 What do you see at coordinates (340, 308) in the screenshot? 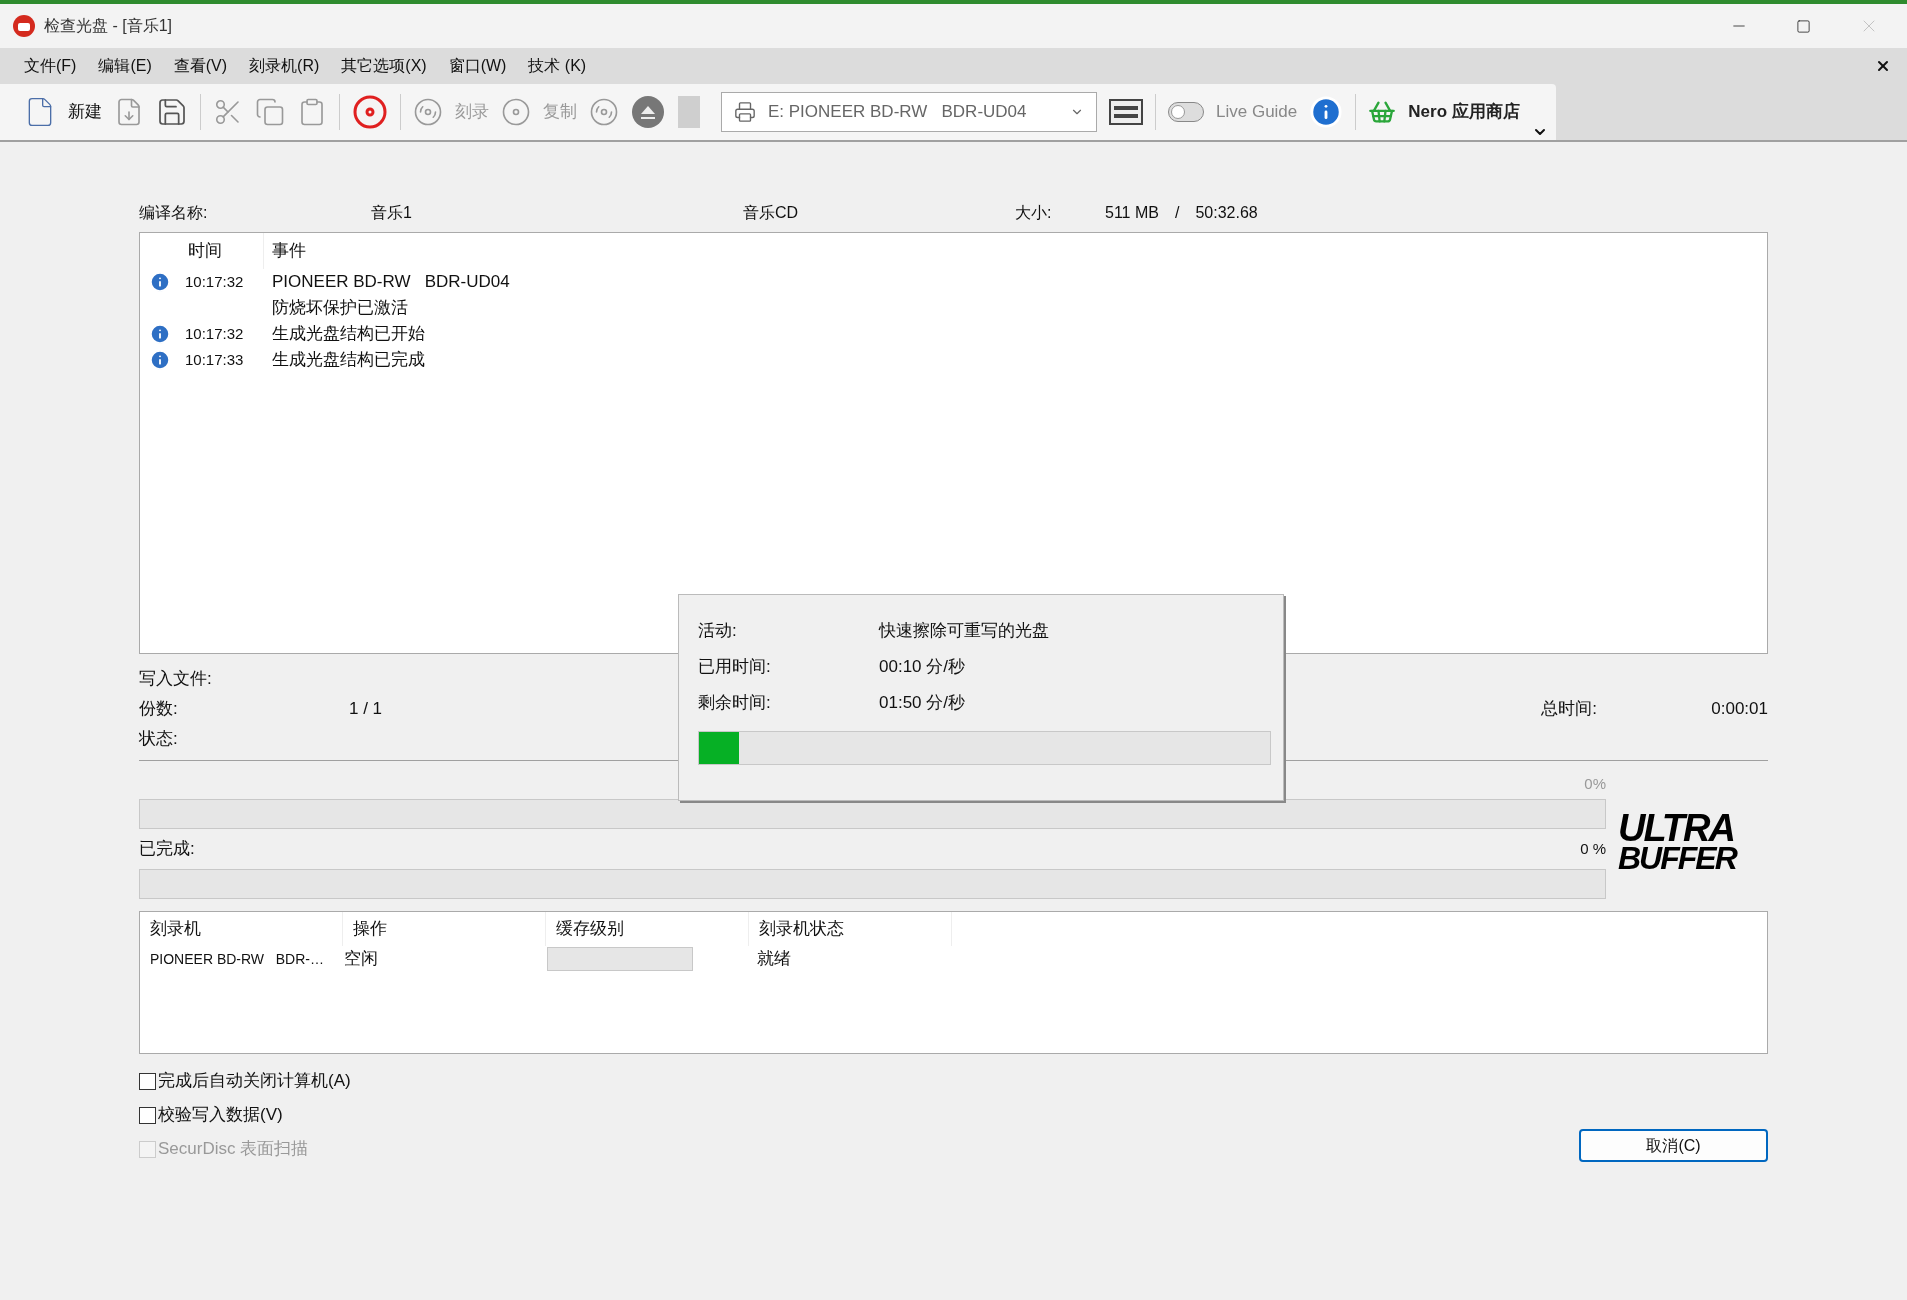
I see `log-event: 防烧坏保护已激活` at bounding box center [340, 308].